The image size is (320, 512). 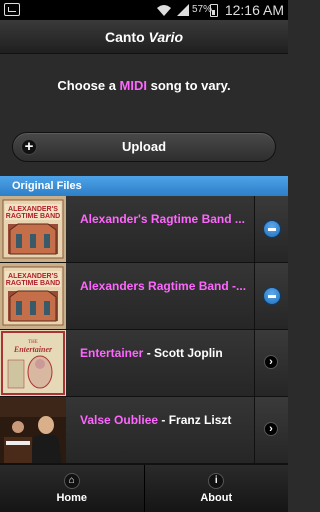 I want to click on app-header: Canto Vario, so click(x=144, y=37).